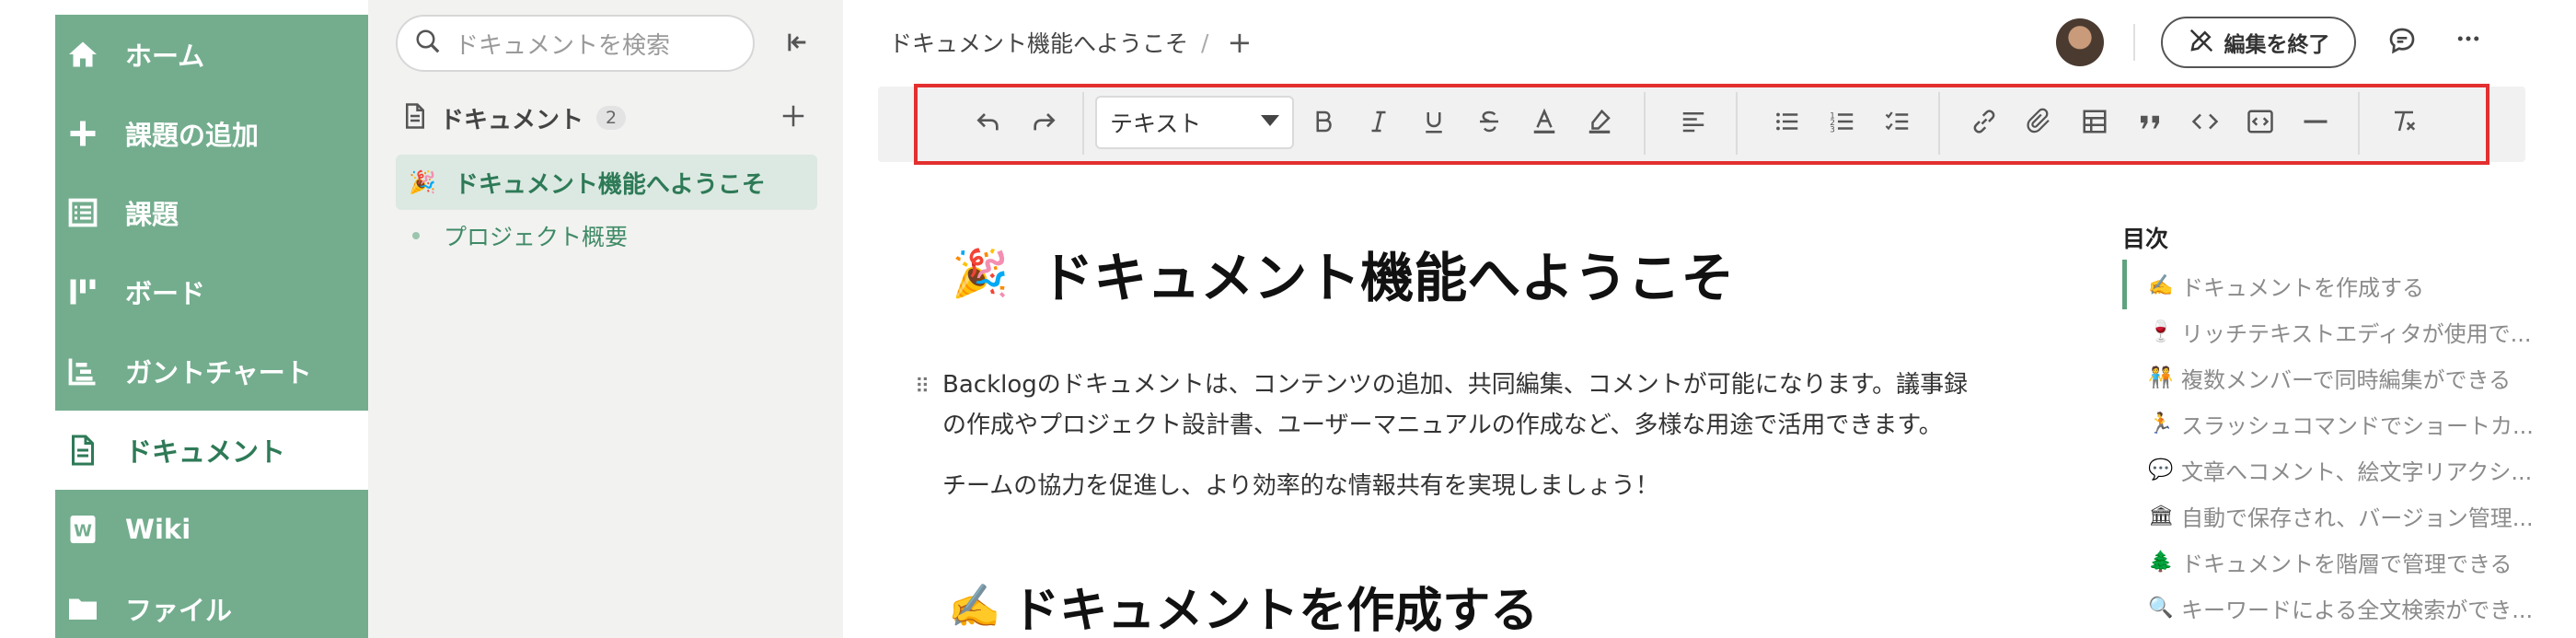  I want to click on paragraph: チームの協力を促進し、より効率的な情報共有を実現しましょう！, so click(1300, 486).